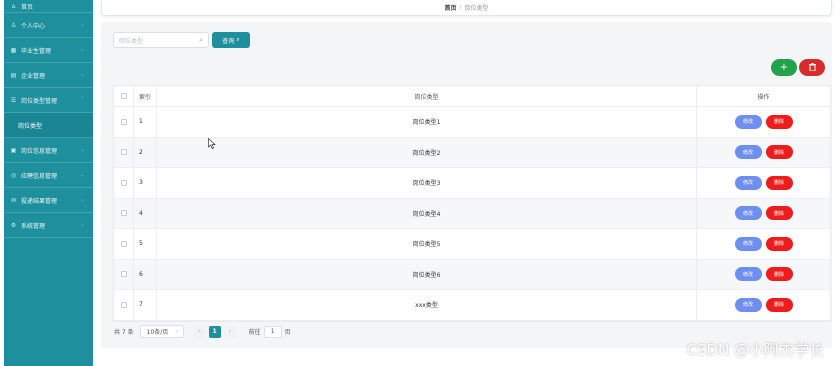 The width and height of the screenshot is (838, 366). What do you see at coordinates (476, 8) in the screenshot?
I see `breadcrumb-current: 岗位类型` at bounding box center [476, 8].